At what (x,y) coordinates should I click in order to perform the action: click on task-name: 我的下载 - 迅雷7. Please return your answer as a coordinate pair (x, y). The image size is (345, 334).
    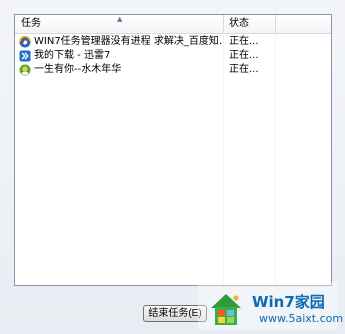
    Looking at the image, I should click on (72, 55).